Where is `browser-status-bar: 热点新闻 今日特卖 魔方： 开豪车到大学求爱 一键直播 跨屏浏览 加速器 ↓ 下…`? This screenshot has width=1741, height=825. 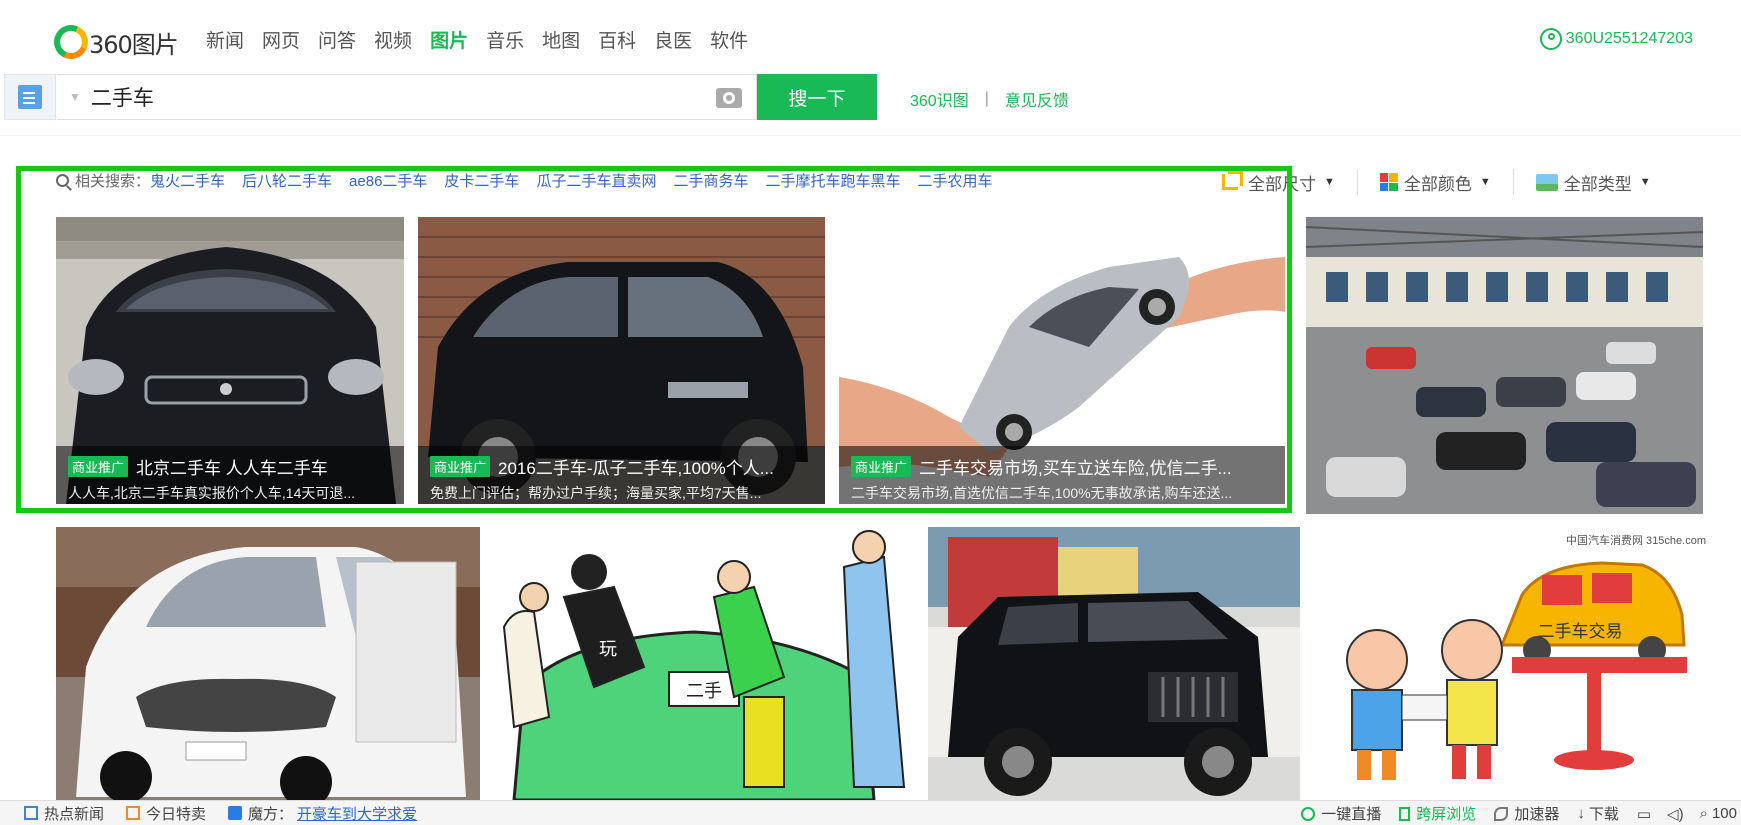 browser-status-bar: 热点新闻 今日特卖 魔方： 开豪车到大学求爱 一键直播 跨屏浏览 加速器 ↓ 下… is located at coordinates (870, 812).